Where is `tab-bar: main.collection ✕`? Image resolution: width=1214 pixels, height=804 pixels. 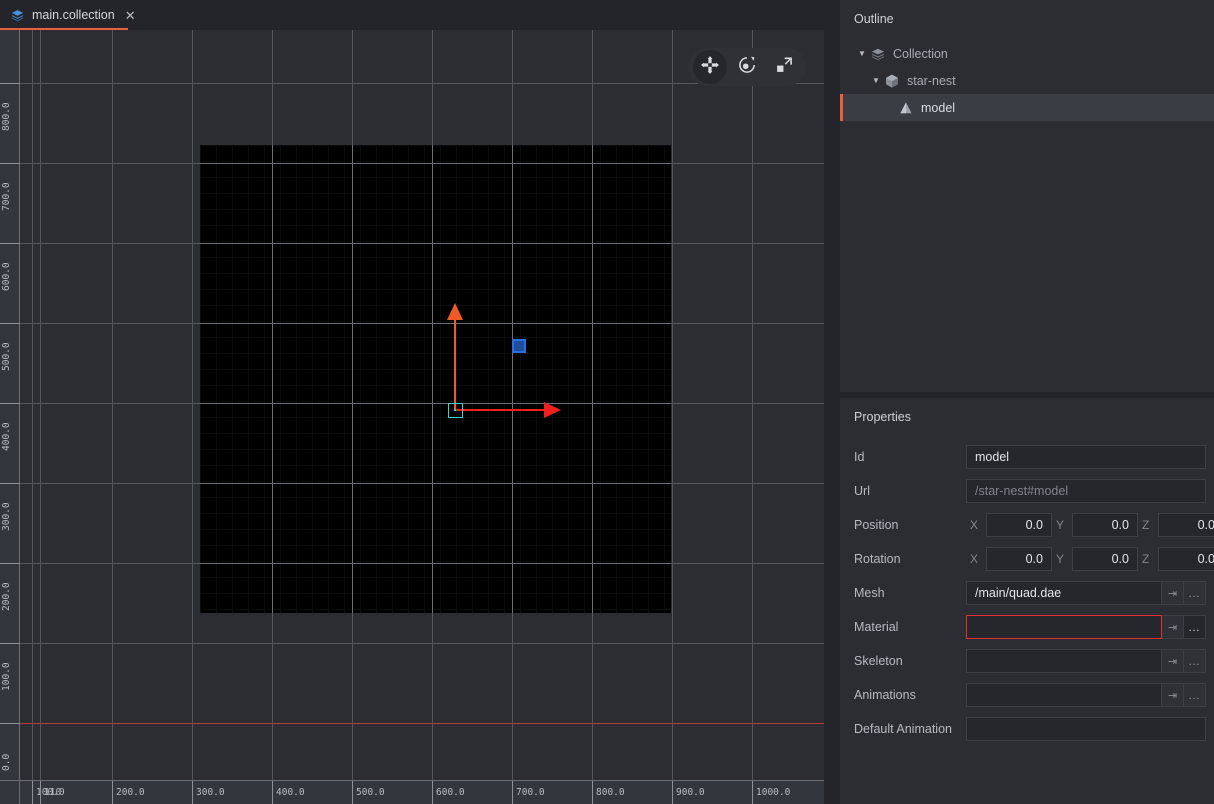
tab-bar: main.collection ✕ is located at coordinates (420, 15).